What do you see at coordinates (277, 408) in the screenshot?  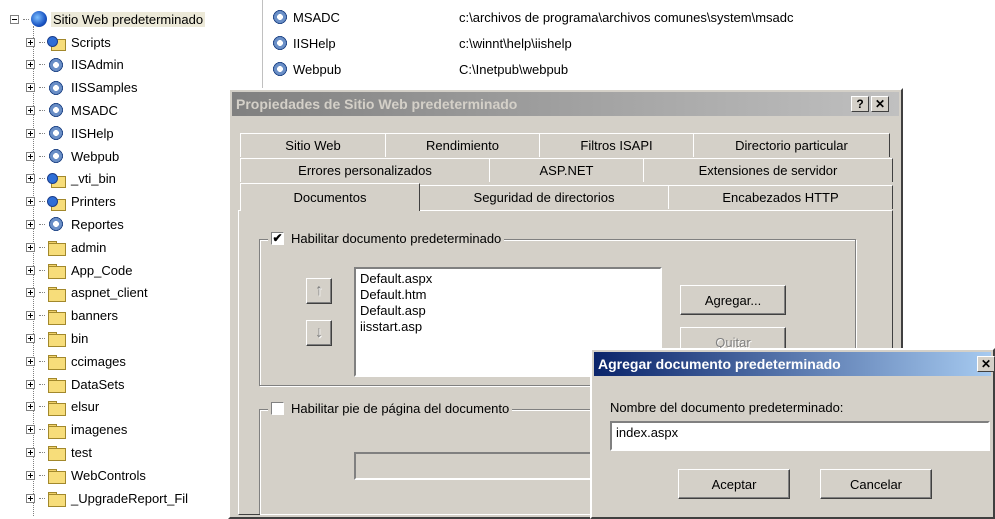 I see `enable-footer-checkbox` at bounding box center [277, 408].